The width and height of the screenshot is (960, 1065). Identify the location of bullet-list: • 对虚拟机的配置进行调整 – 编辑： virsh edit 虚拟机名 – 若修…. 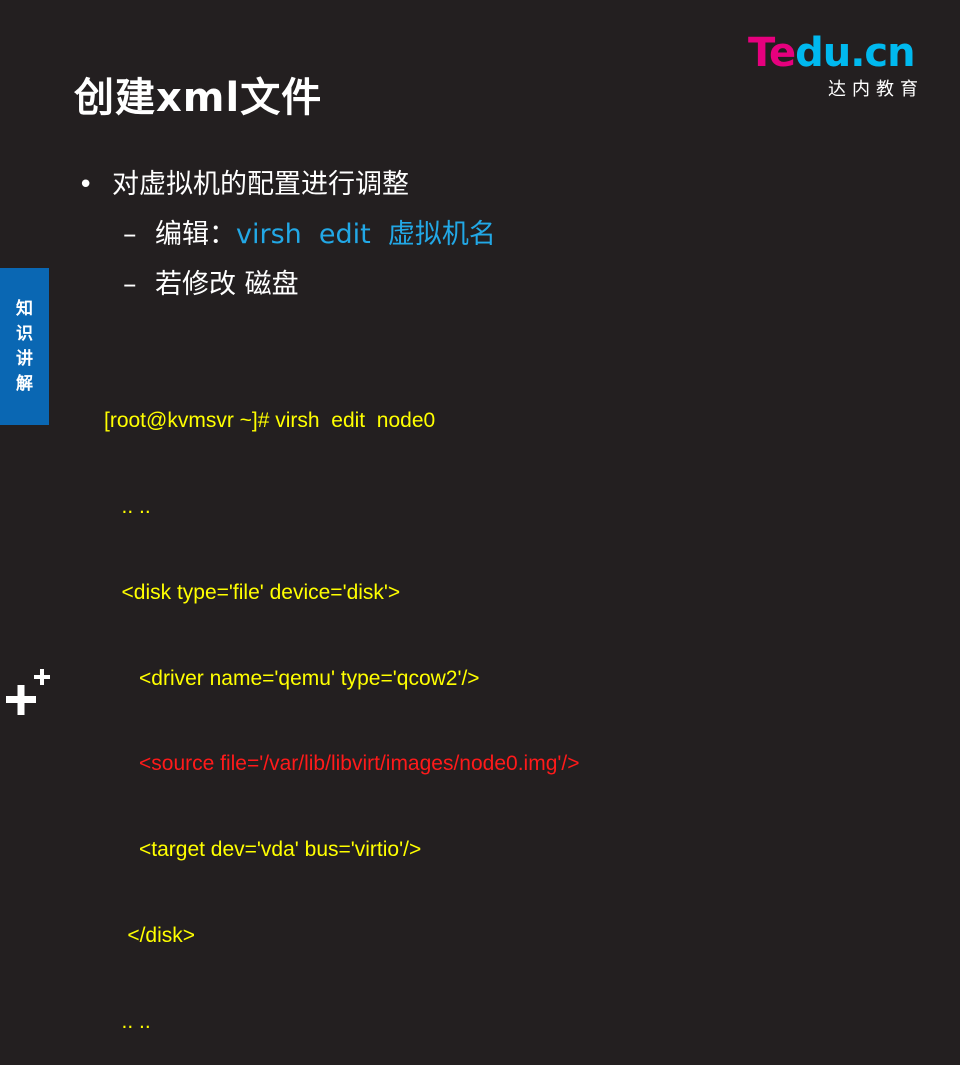
(498, 235).